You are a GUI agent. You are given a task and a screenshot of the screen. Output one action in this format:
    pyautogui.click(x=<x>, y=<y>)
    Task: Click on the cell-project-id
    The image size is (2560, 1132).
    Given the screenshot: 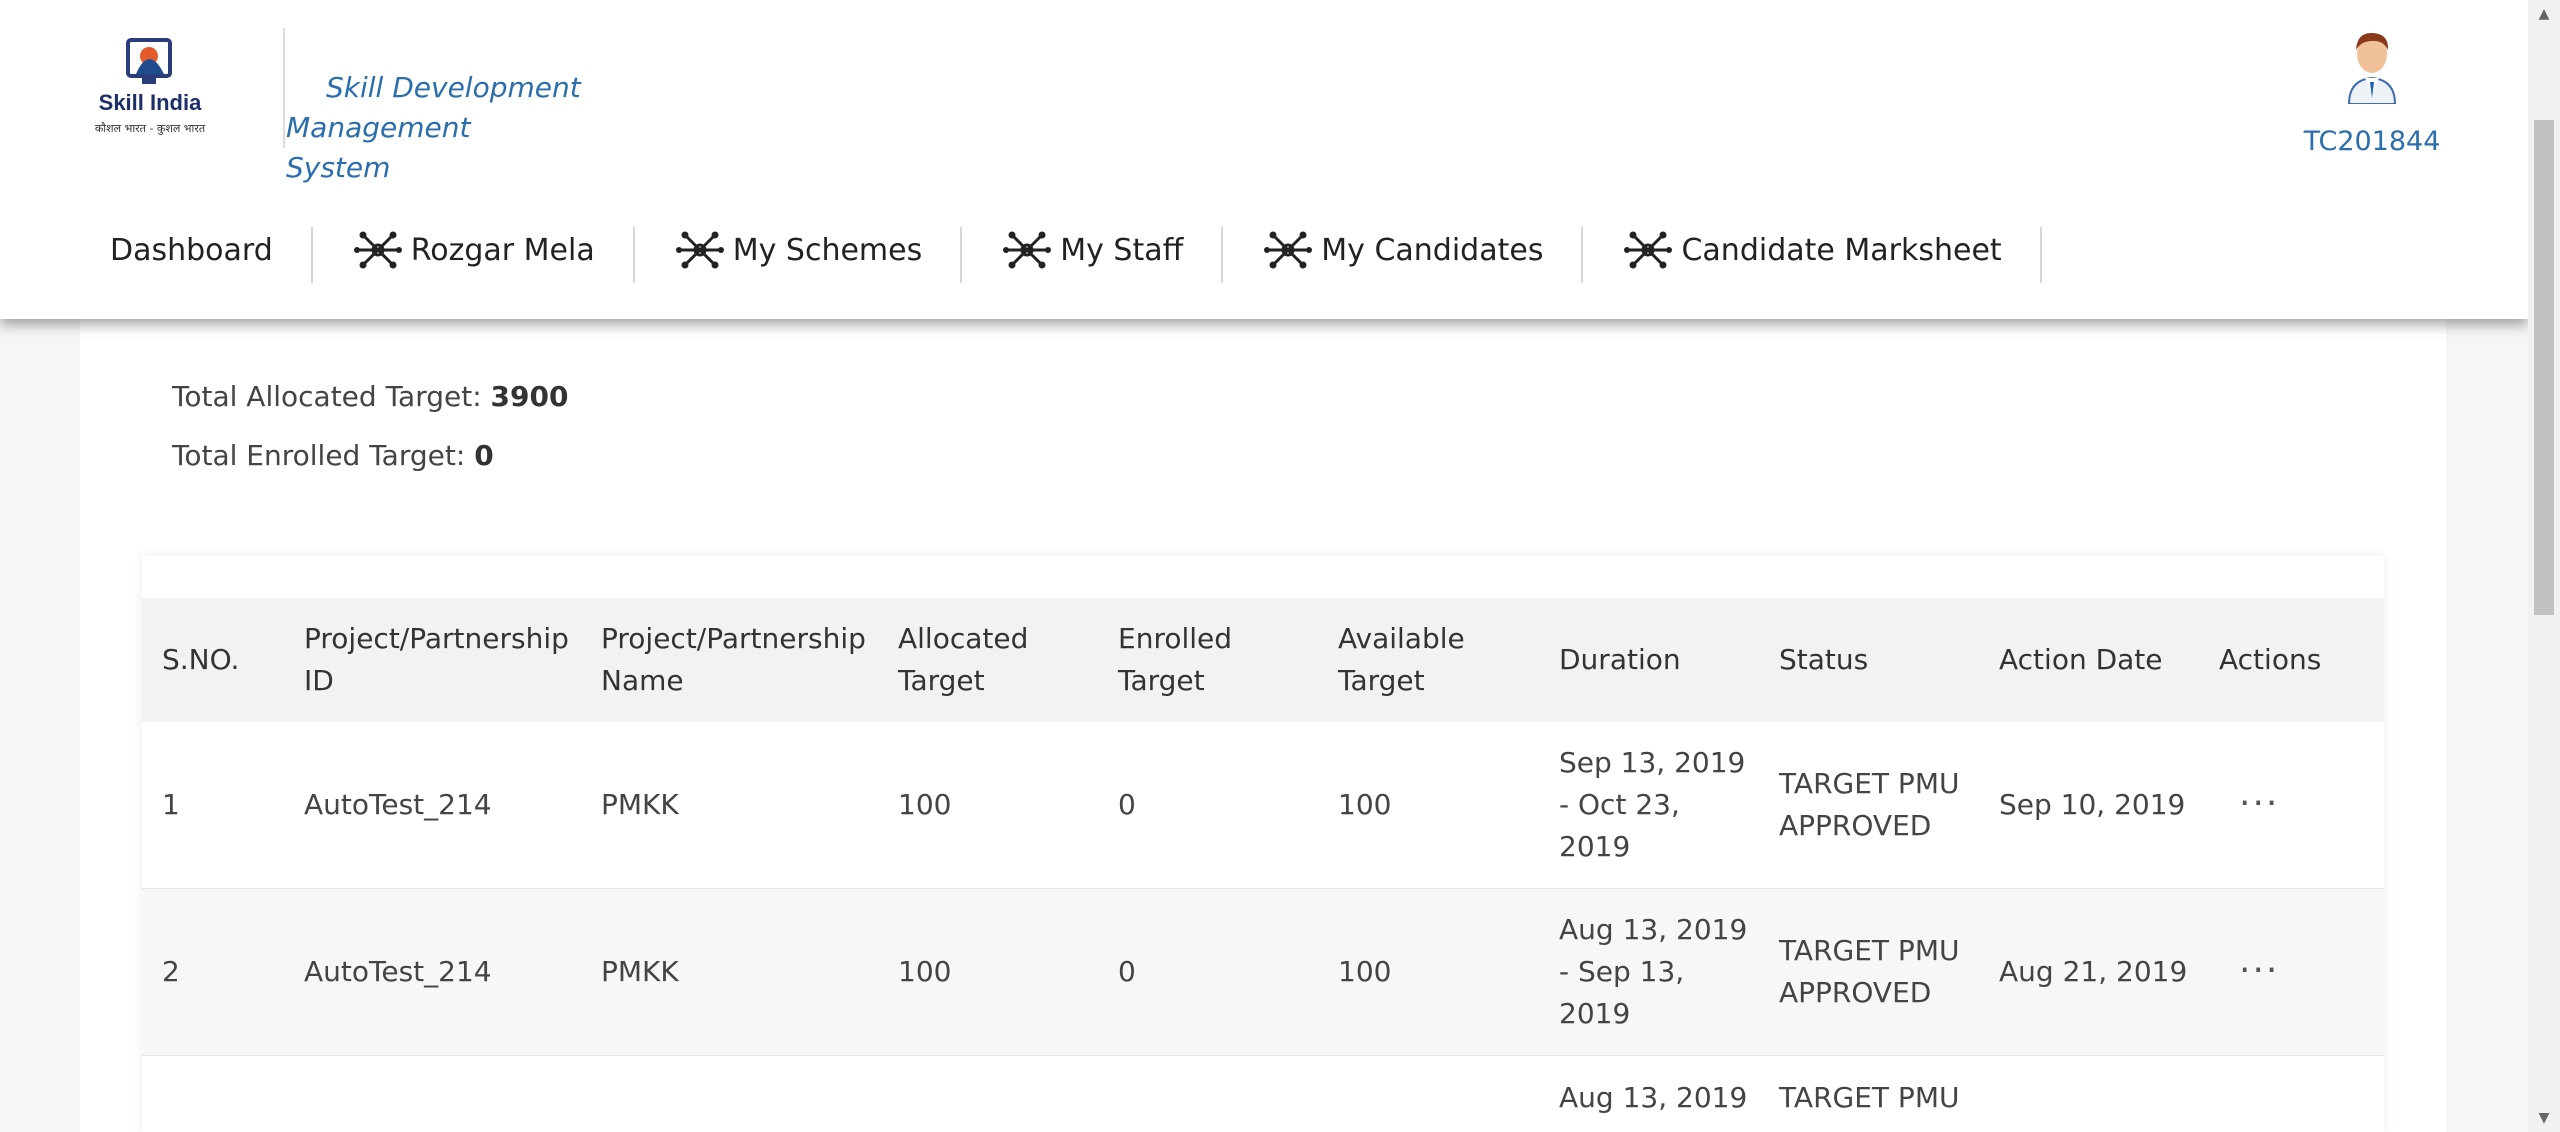 What is the action you would take?
    pyautogui.click(x=432, y=1094)
    